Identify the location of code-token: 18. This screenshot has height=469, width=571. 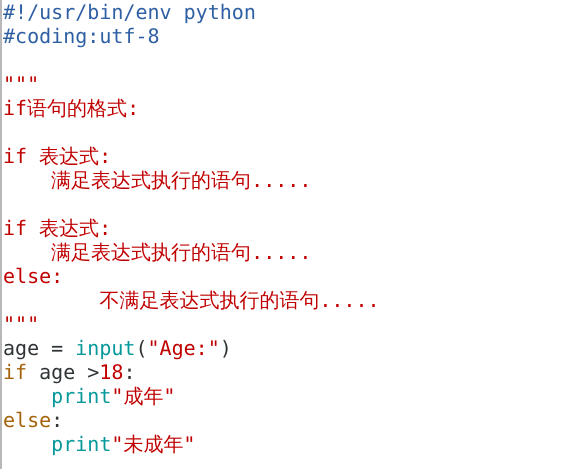
(111, 372).